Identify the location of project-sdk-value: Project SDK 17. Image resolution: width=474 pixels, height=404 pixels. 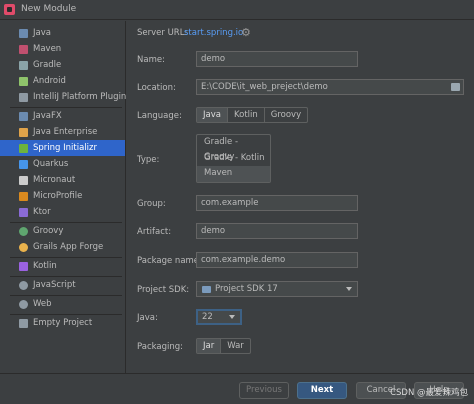
(246, 289).